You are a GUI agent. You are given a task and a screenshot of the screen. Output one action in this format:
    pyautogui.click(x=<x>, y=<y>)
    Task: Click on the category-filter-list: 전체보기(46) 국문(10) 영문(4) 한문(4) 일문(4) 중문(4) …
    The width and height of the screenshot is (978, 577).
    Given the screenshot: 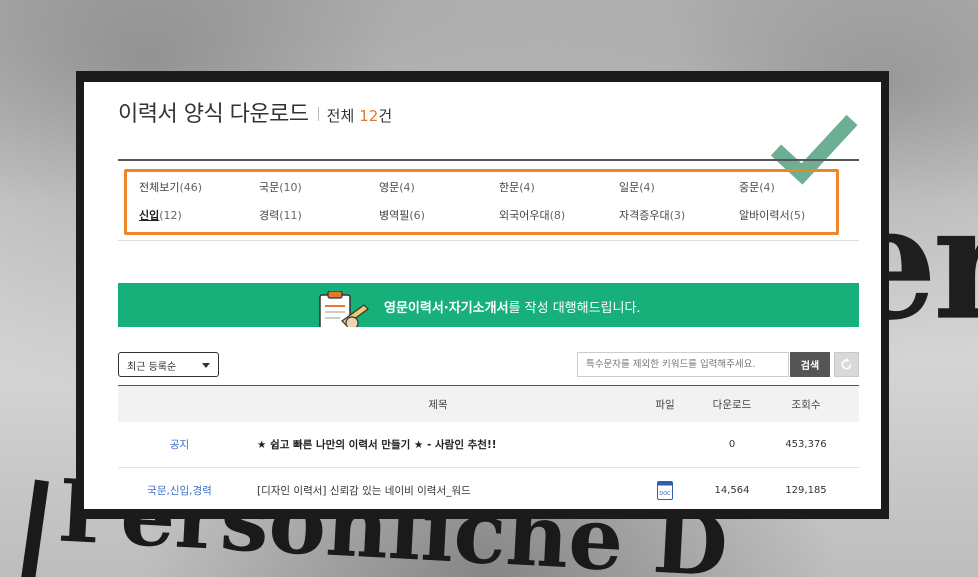 What is the action you would take?
    pyautogui.click(x=489, y=201)
    